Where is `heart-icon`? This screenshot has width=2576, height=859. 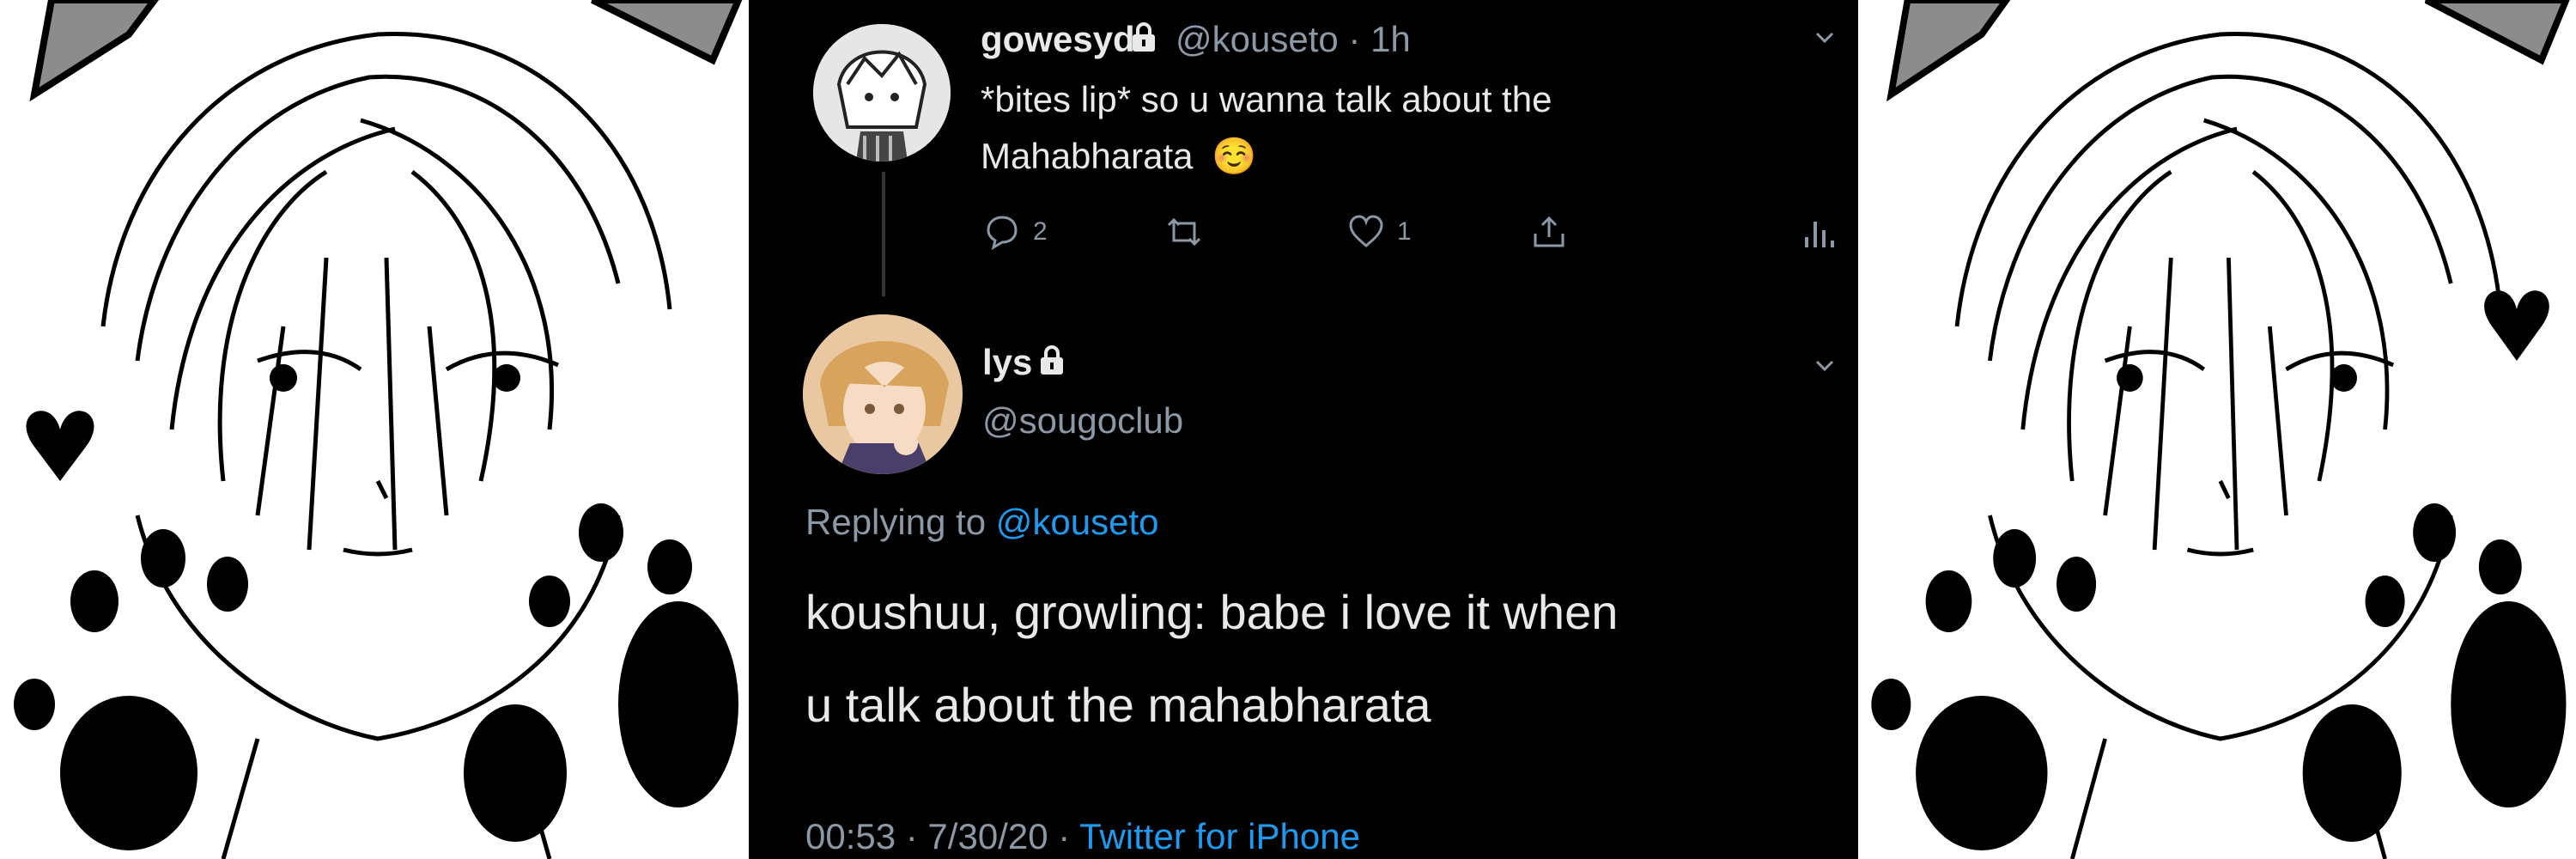 heart-icon is located at coordinates (1366, 231).